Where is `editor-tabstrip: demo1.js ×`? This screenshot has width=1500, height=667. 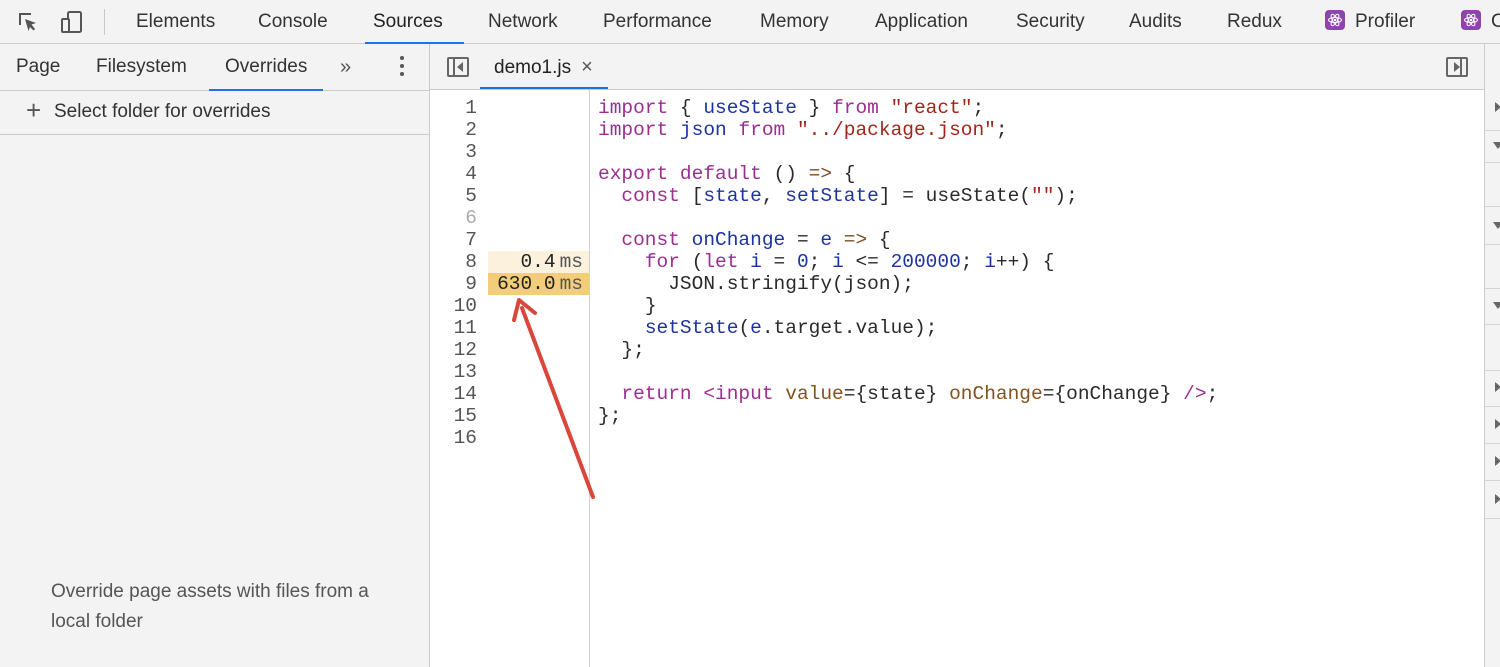
editor-tabstrip: demo1.js × is located at coordinates (957, 67).